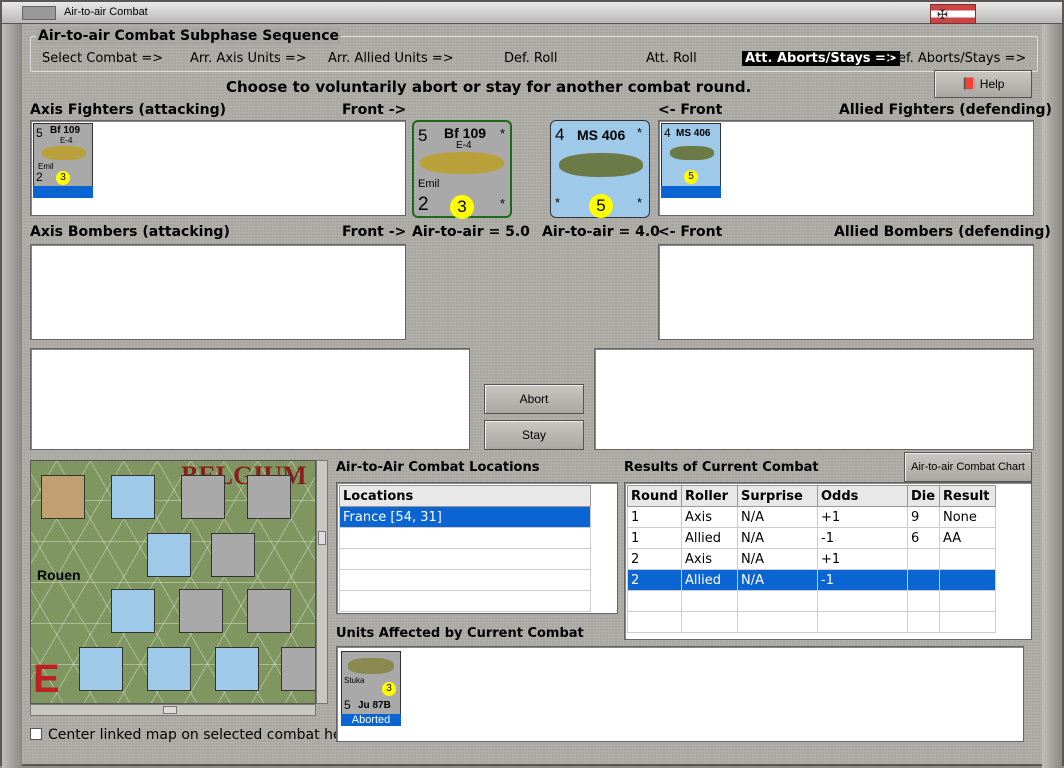  Describe the element at coordinates (957, 58) in the screenshot. I see `subphase-step: Def. Aborts/Stays =>` at that location.